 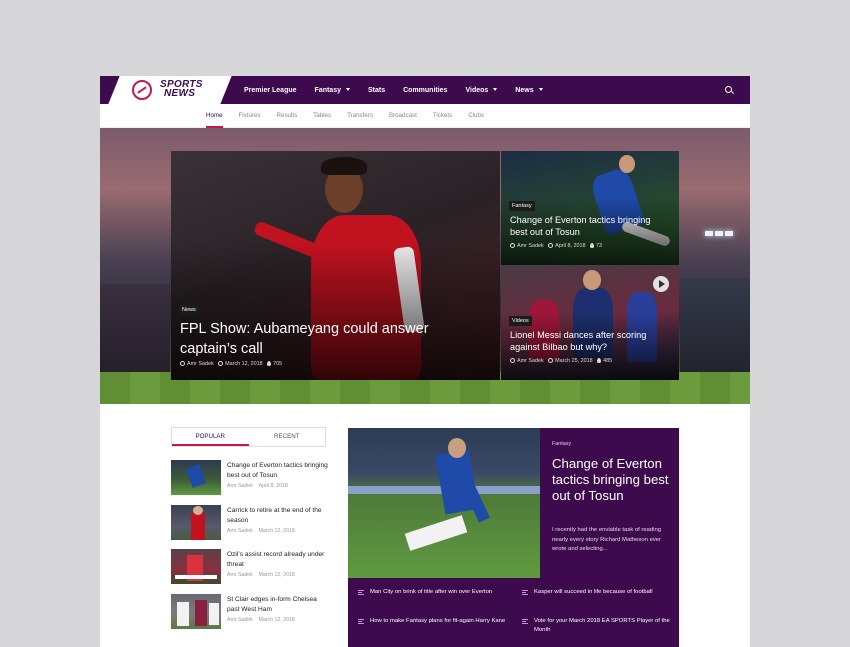 I want to click on site-logo: SPORTS NEWS, so click(x=168, y=90).